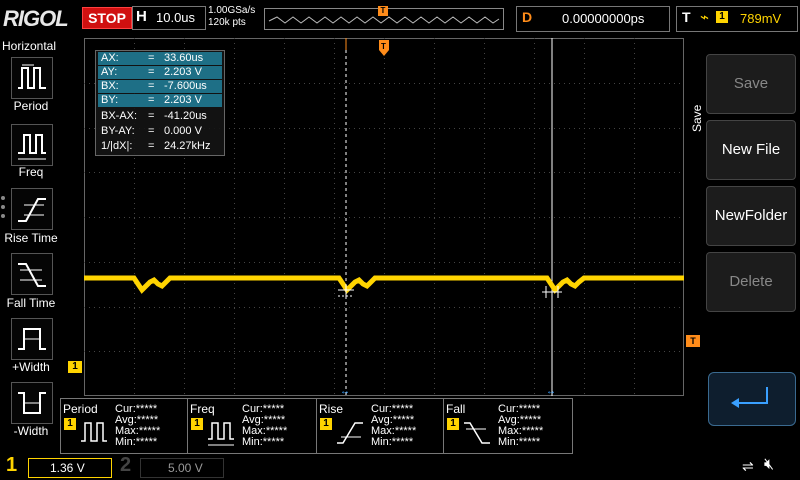 This screenshot has width=800, height=480. Describe the element at coordinates (693, 341) in the screenshot. I see `trigger-level-marker: T` at that location.